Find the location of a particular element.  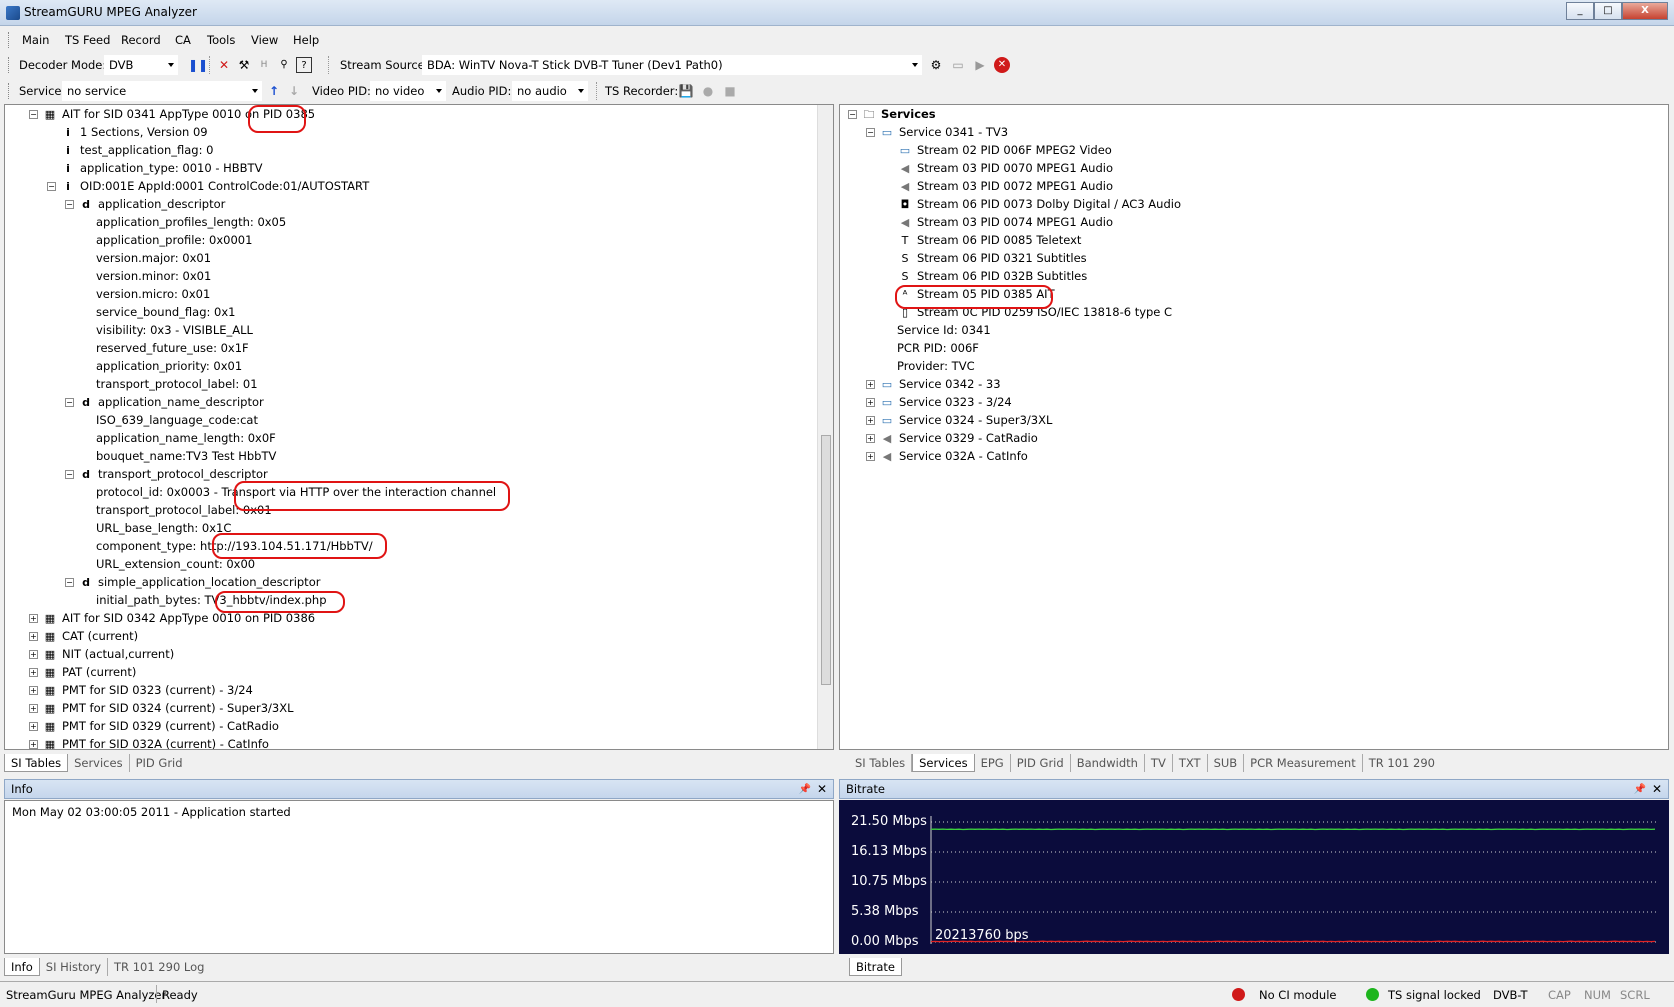

tab-si-history: SI History is located at coordinates (74, 967).